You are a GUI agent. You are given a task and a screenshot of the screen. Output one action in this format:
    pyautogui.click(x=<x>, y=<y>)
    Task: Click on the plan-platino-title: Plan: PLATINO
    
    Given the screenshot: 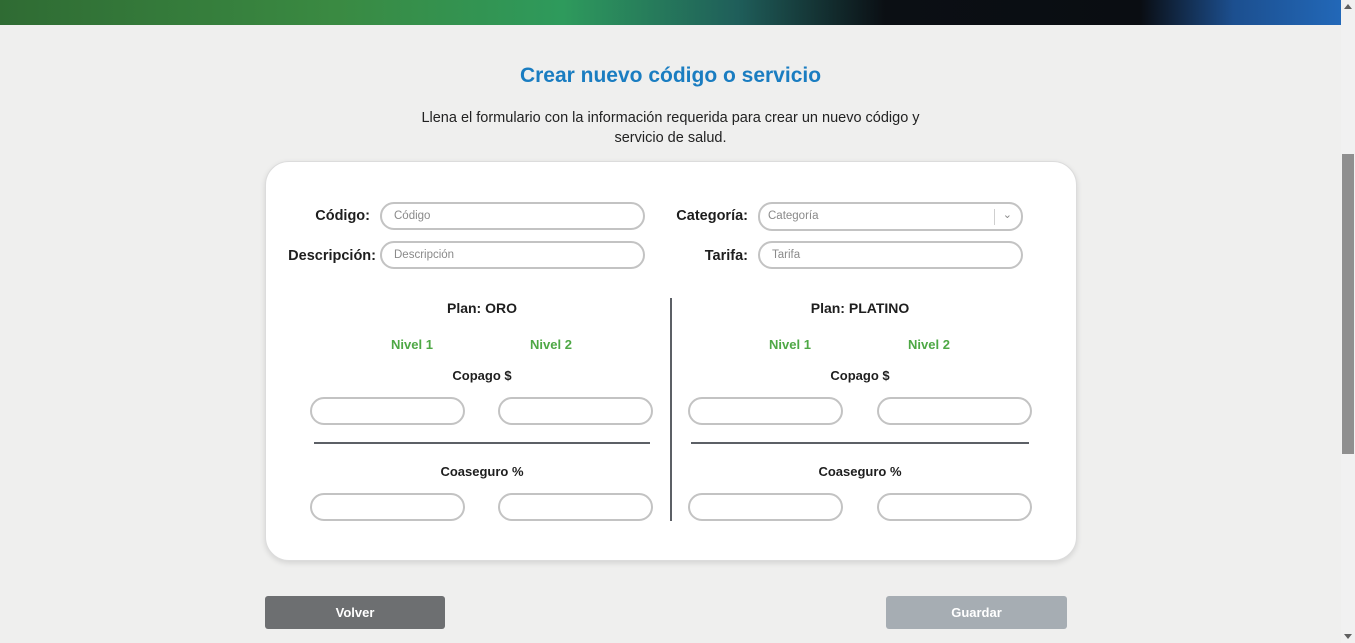 What is the action you would take?
    pyautogui.click(x=860, y=308)
    